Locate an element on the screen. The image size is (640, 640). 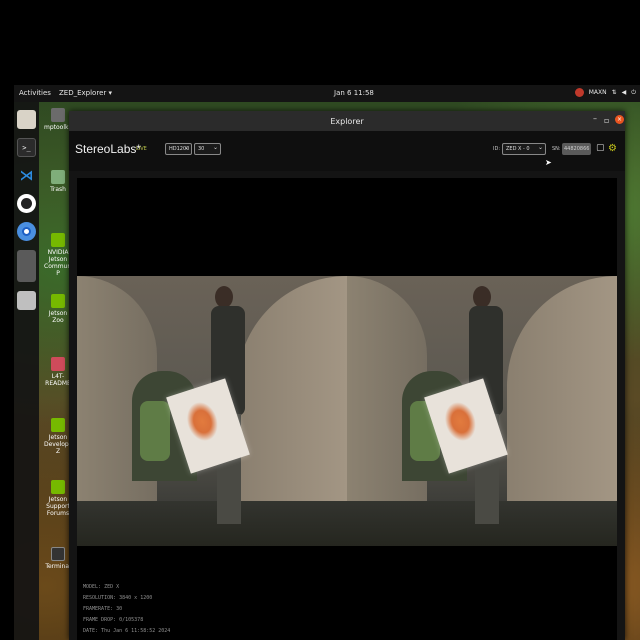
desktop-icon: mptoolkit is located at coordinates (58, 119).